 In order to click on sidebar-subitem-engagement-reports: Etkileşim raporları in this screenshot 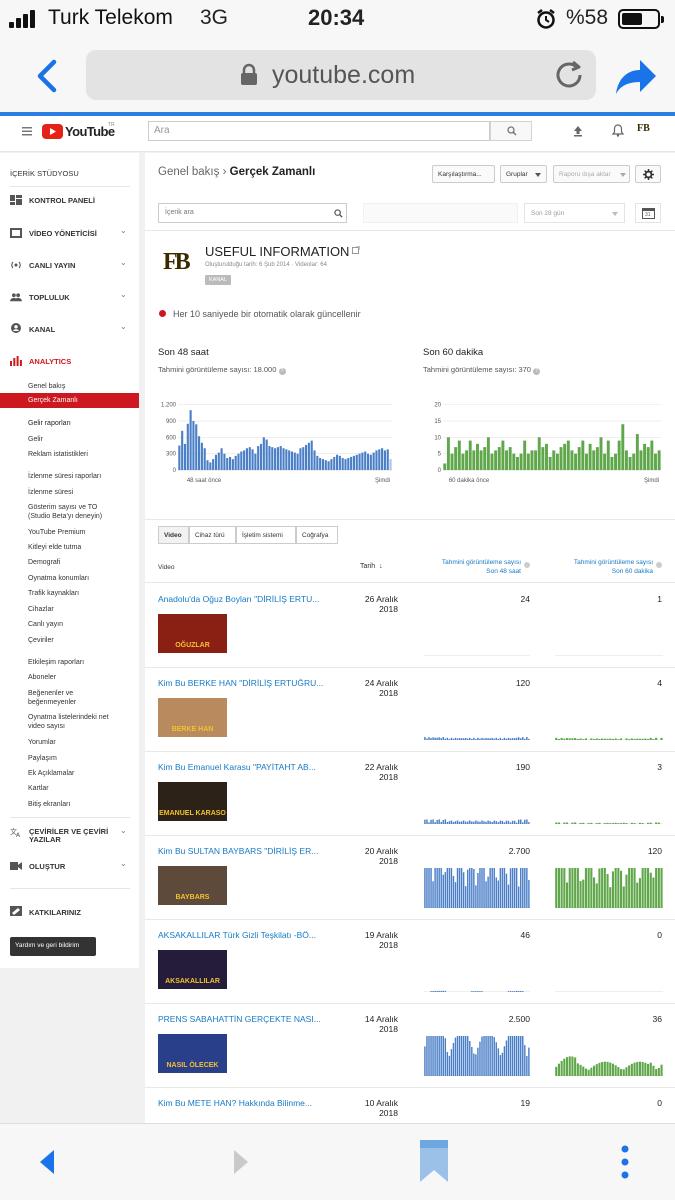, I will do `click(56, 662)`.